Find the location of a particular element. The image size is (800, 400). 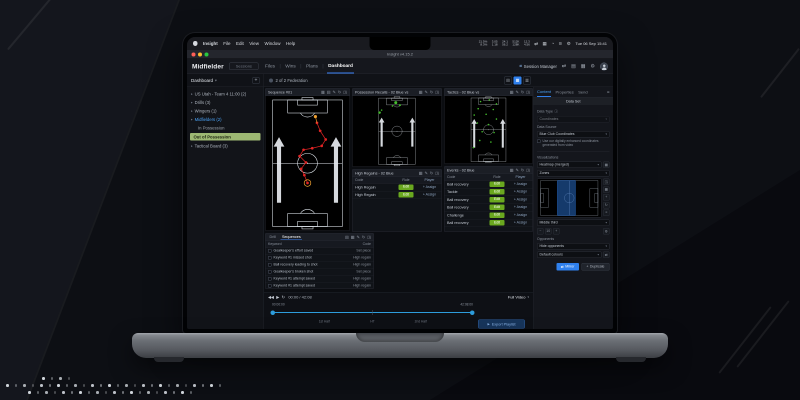

gear-icon: ⚙ is located at coordinates (593, 67).